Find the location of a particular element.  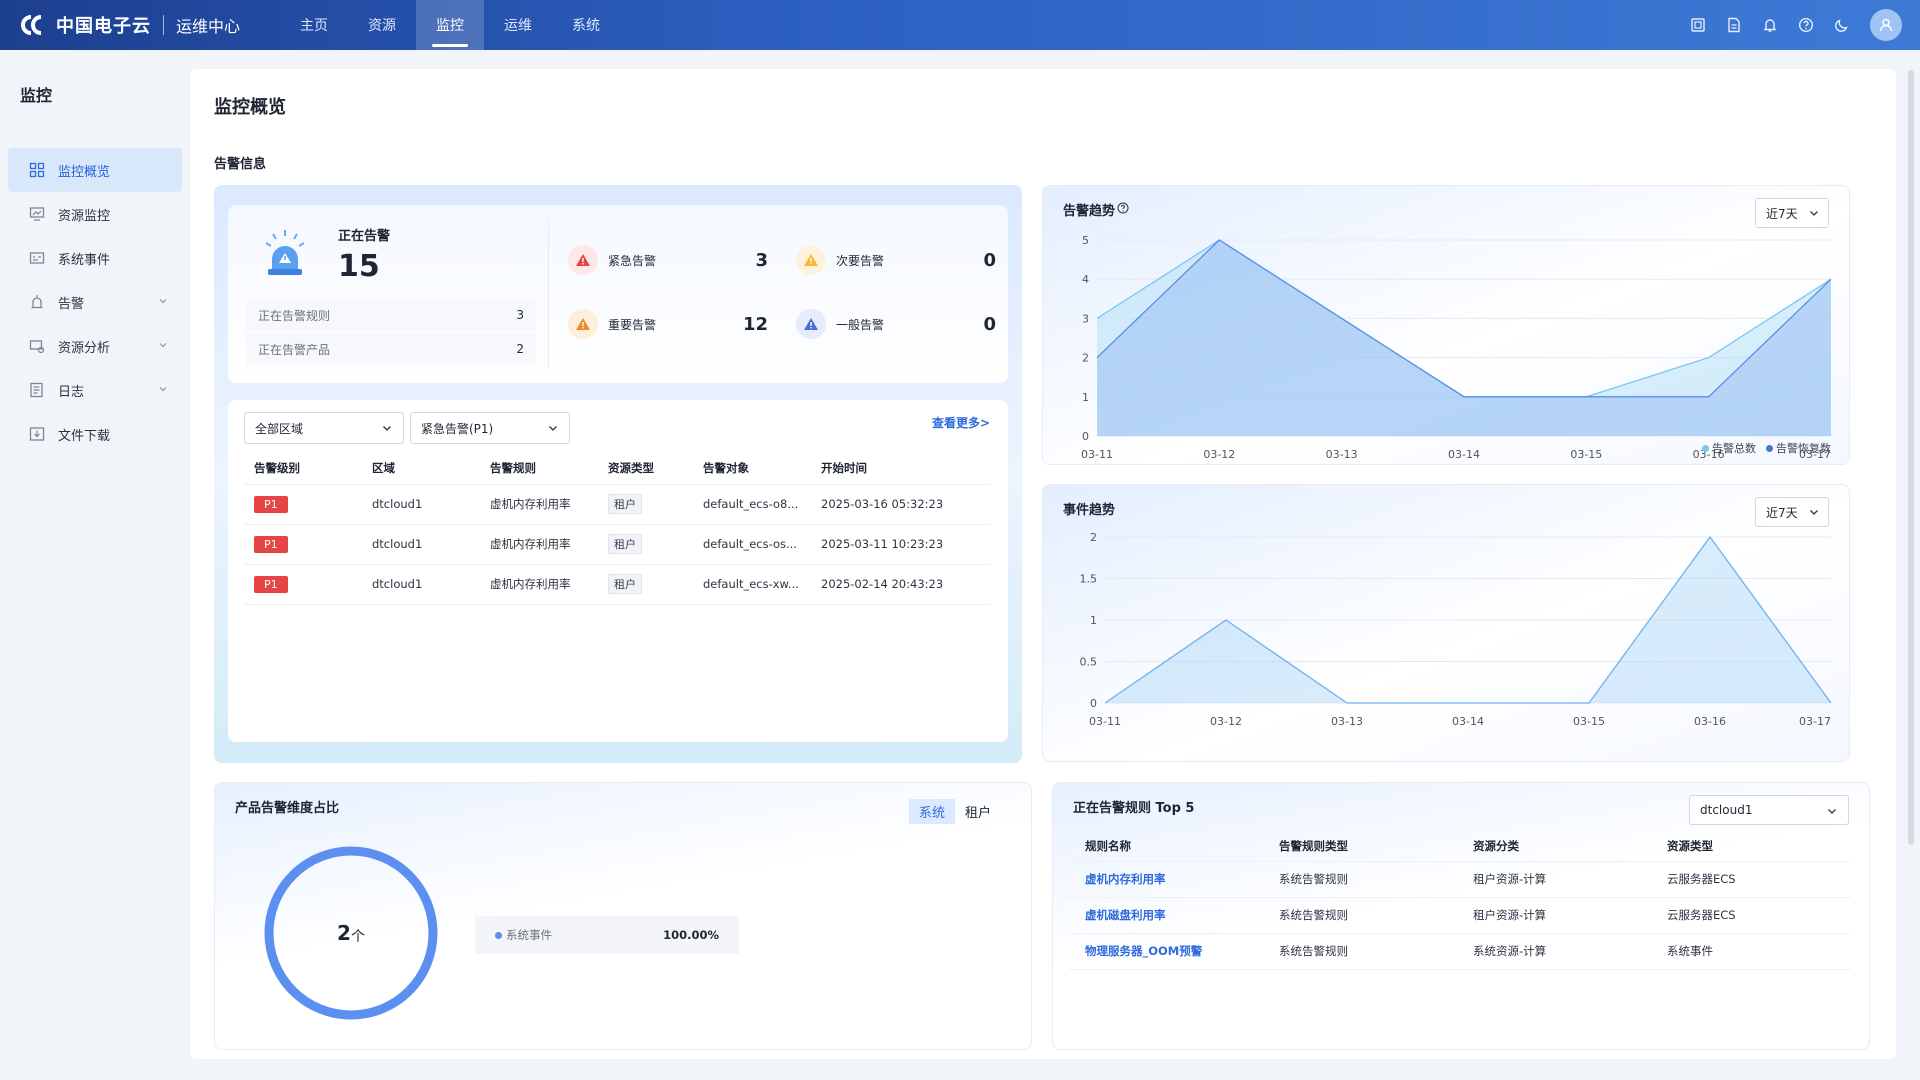

rule-name-link: 虚机磁盘利用率 is located at coordinates (1166, 915).